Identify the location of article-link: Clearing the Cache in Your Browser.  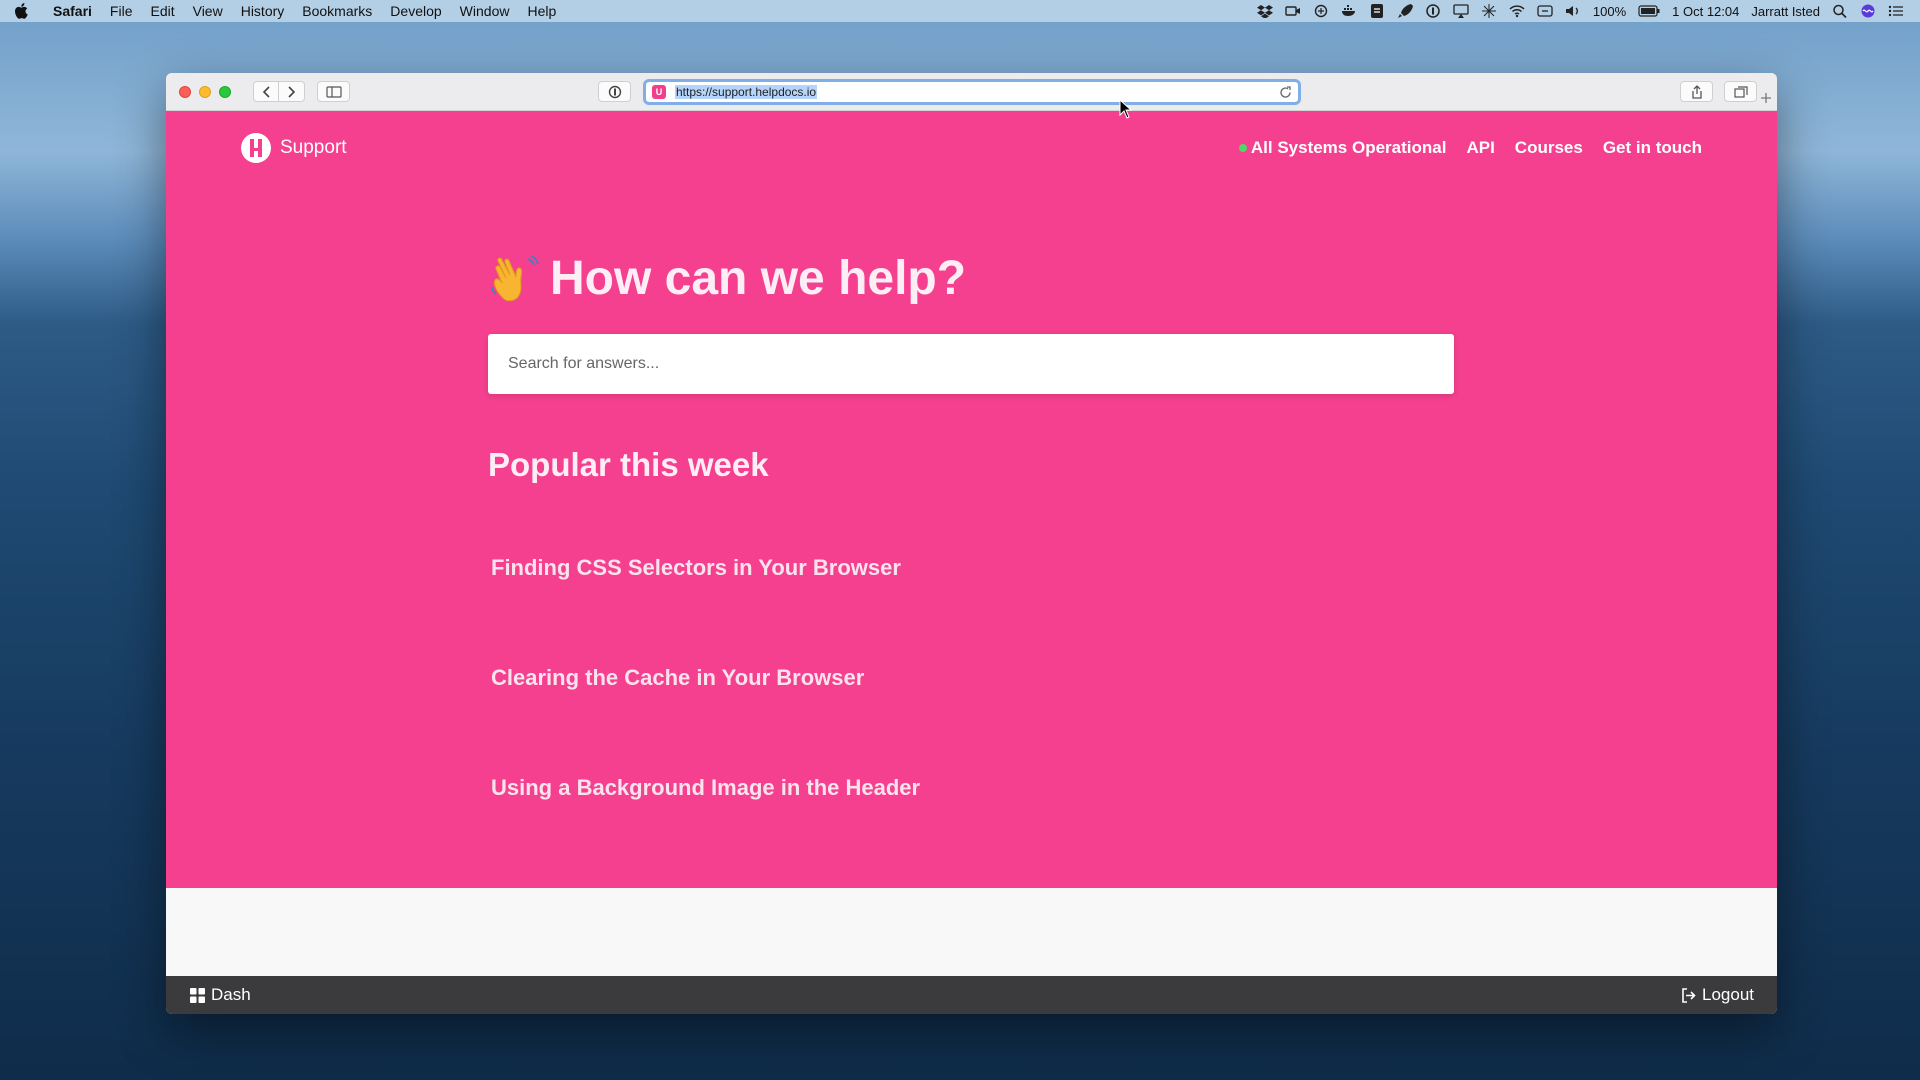
(972, 719).